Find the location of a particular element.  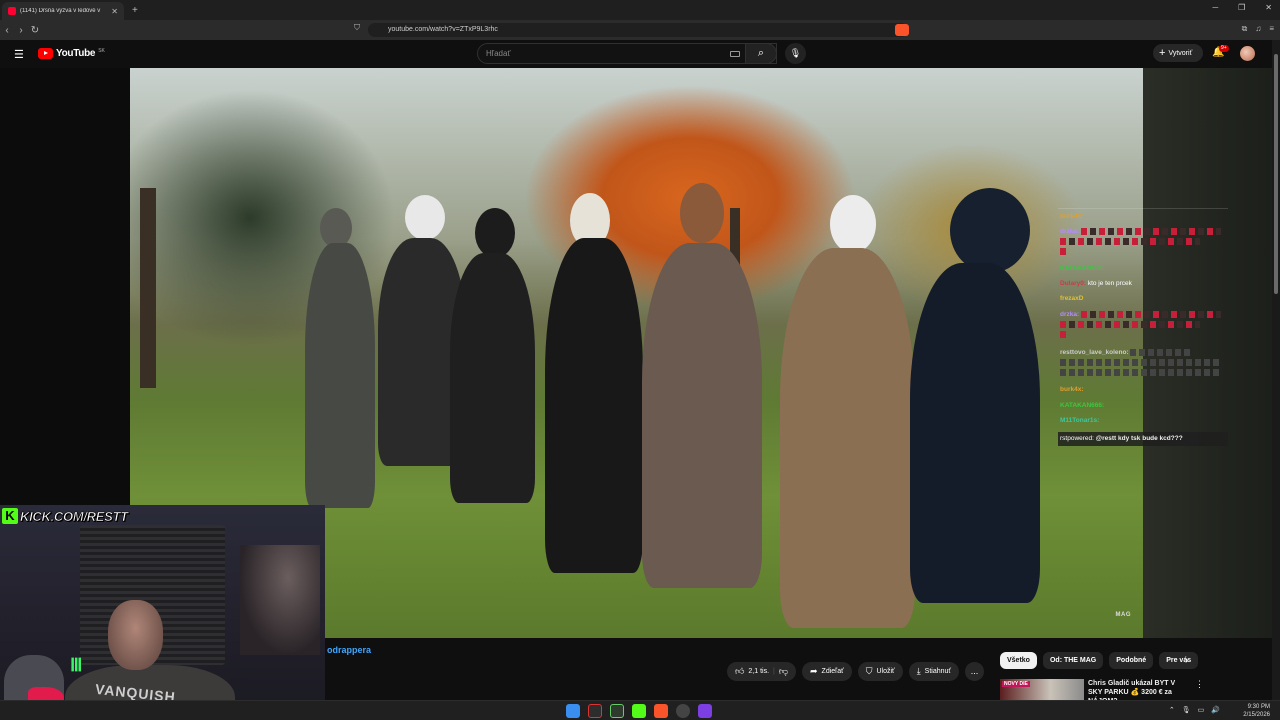

chat-username: burk4x: is located at coordinates (1072, 389).